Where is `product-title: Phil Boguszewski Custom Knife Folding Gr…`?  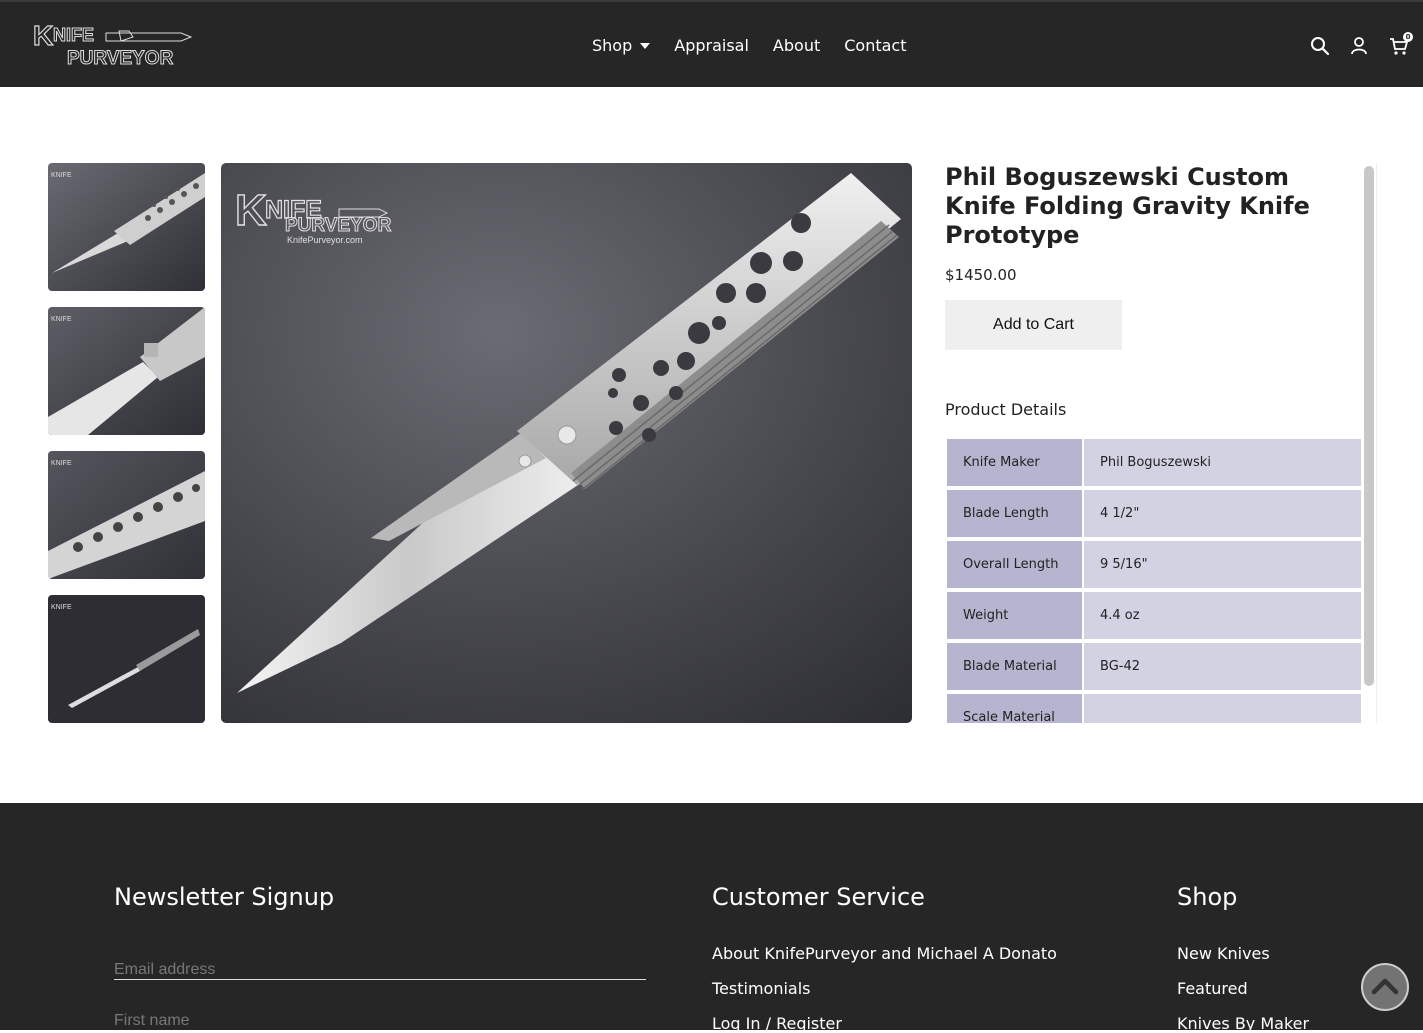 product-title: Phil Boguszewski Custom Knife Folding Gr… is located at coordinates (1127, 206).